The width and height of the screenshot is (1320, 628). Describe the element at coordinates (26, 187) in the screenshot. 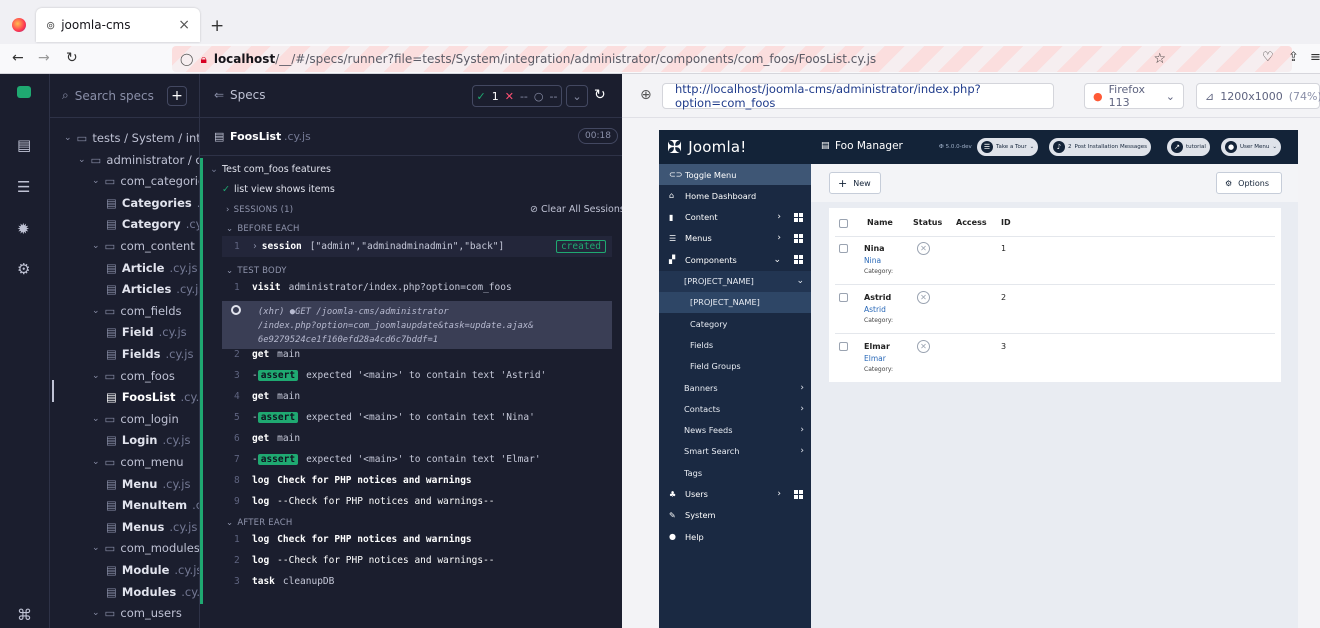

I see `runs-nav-icon: ☰` at that location.